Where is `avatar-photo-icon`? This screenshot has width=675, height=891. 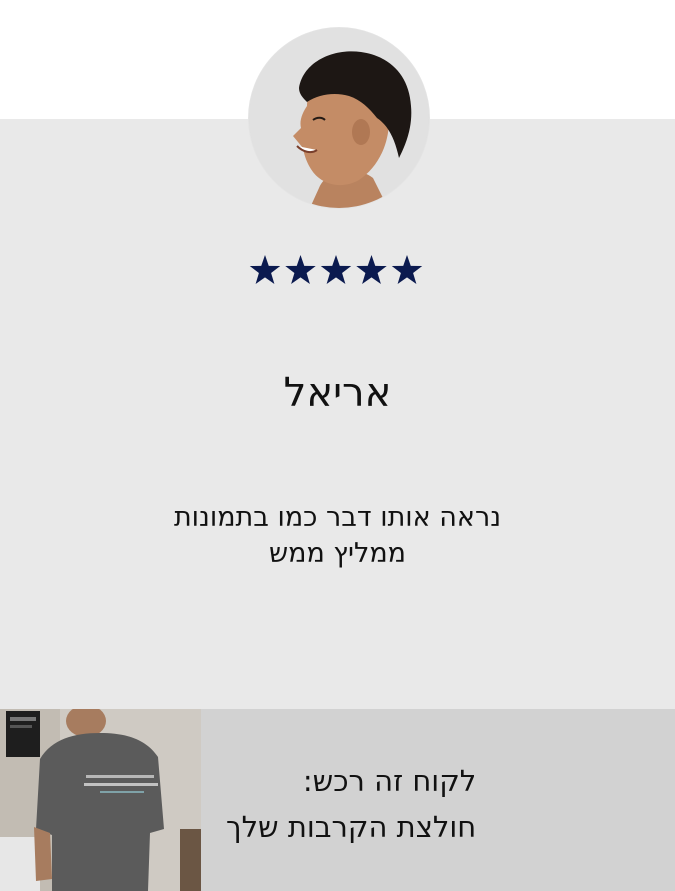 avatar-photo-icon is located at coordinates (339, 118).